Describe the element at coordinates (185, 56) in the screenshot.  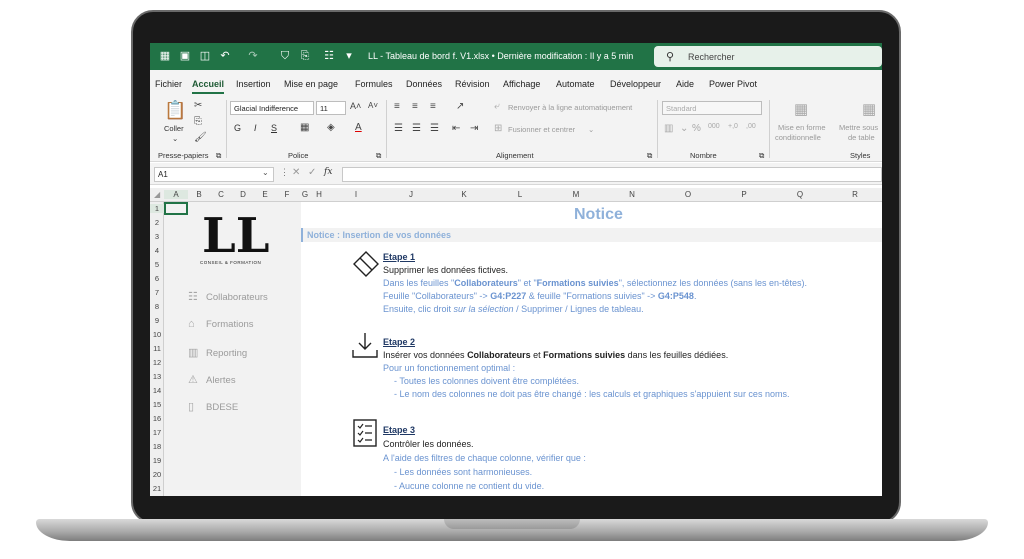
I see `save-icon: ▣` at that location.